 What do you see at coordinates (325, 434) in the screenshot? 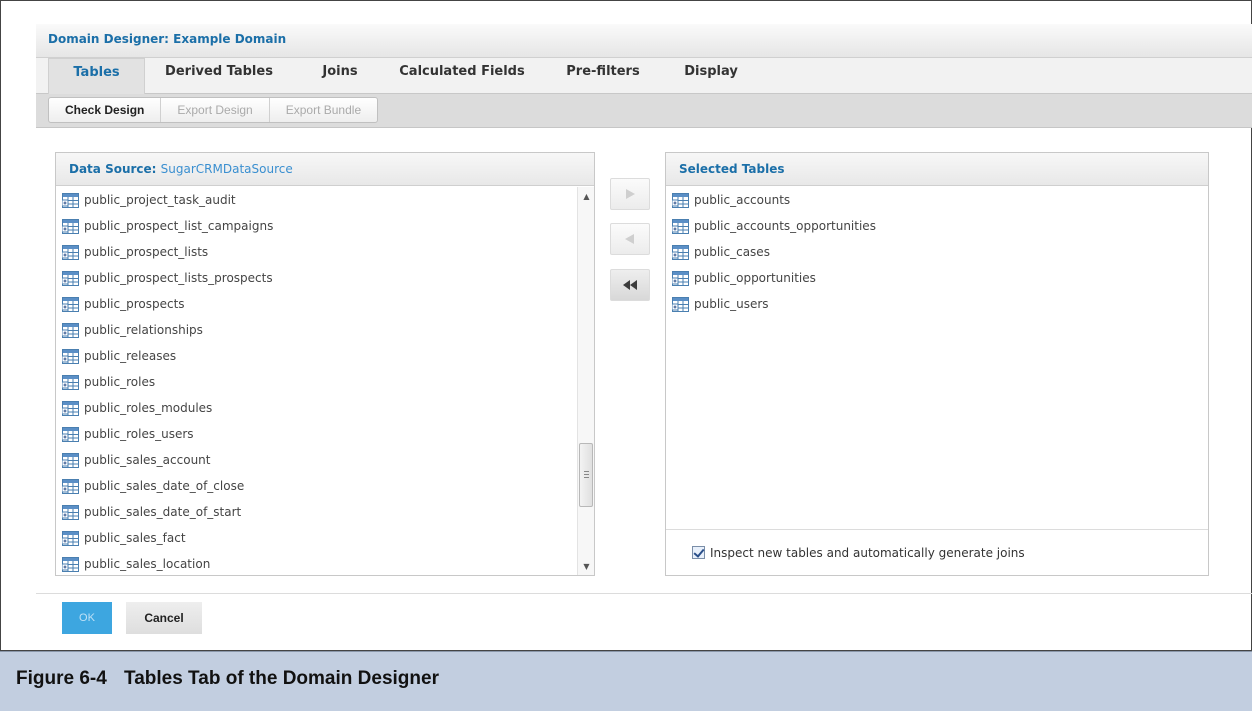
I see `table-list-item: public_roles_users` at bounding box center [325, 434].